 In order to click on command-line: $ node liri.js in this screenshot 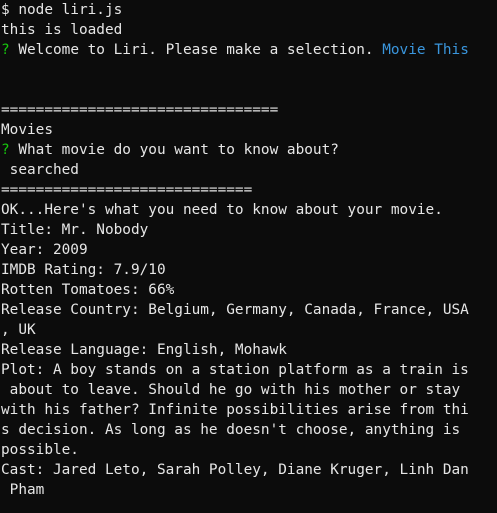, I will do `click(62, 10)`.